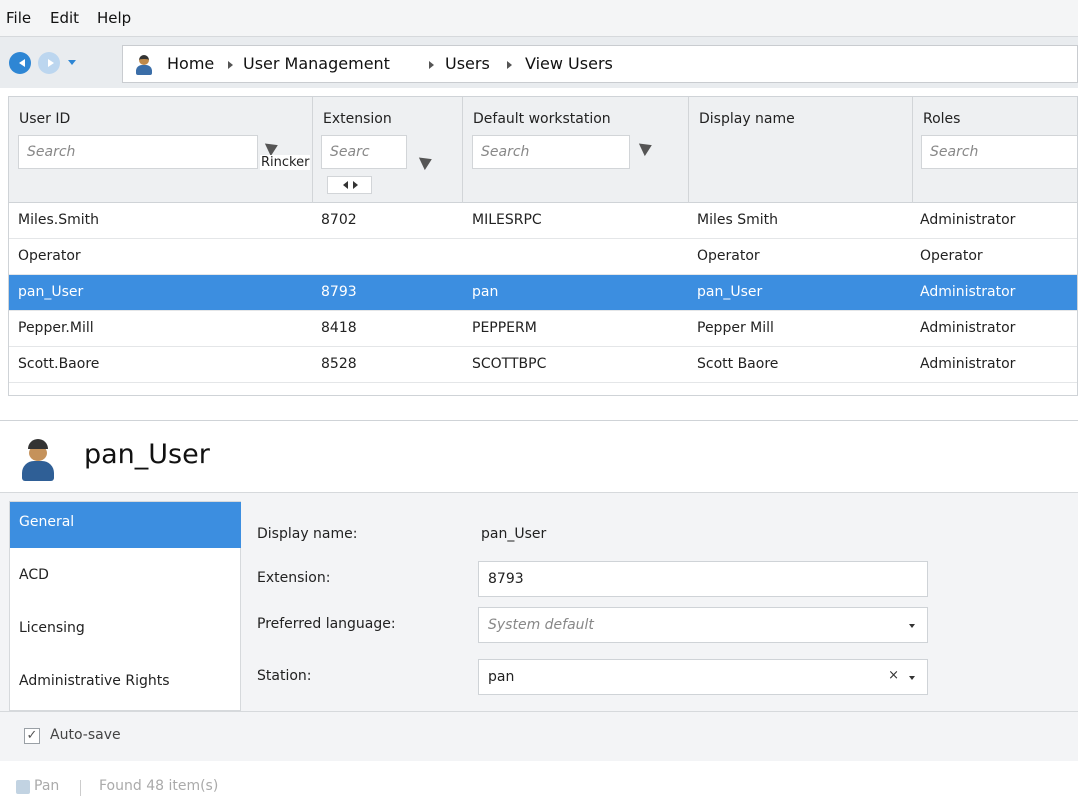 This screenshot has height=801, width=1078. Describe the element at coordinates (51, 292) in the screenshot. I see `cell-user-id: pan_User` at that location.